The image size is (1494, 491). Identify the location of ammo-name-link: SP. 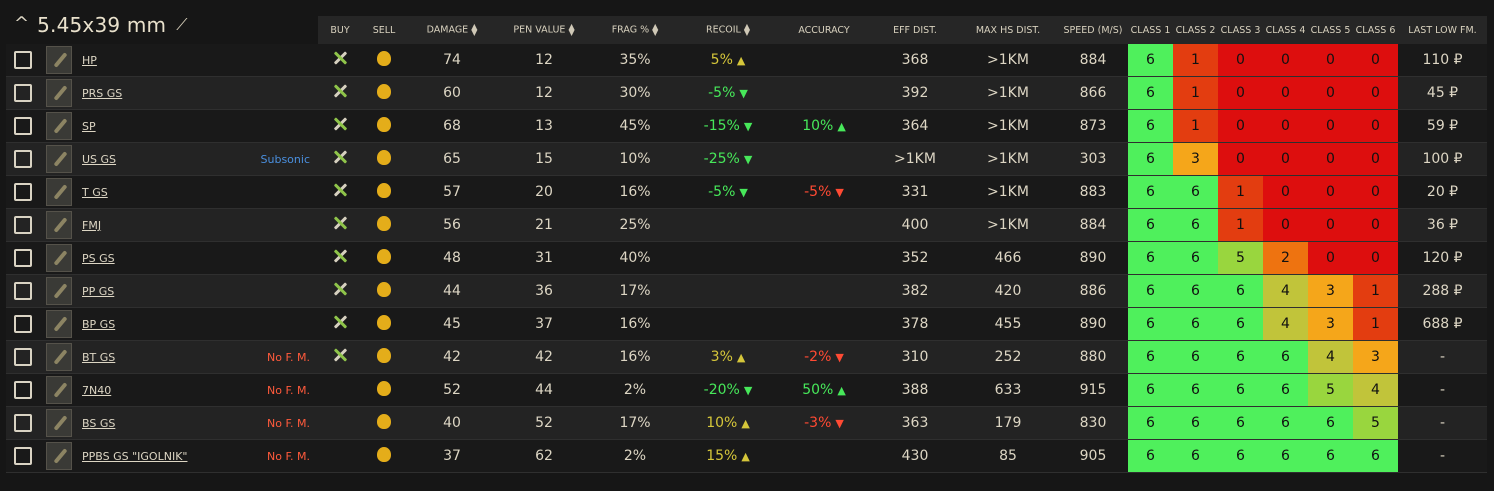
(89, 126).